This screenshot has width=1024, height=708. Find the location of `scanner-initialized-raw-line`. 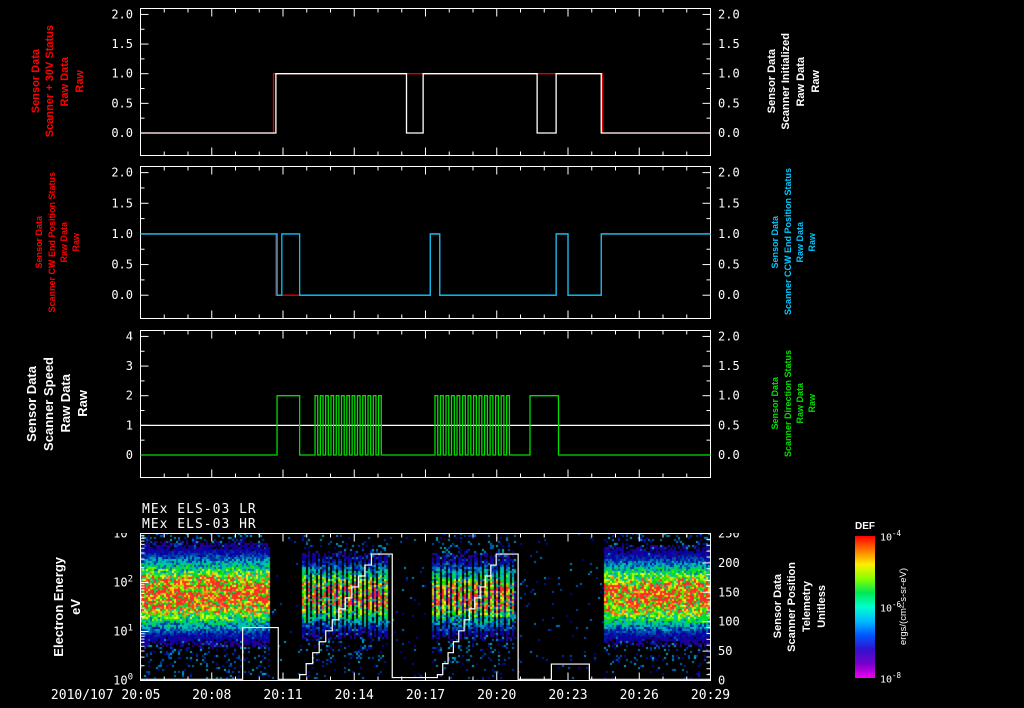

scanner-initialized-raw-line is located at coordinates (425, 103).